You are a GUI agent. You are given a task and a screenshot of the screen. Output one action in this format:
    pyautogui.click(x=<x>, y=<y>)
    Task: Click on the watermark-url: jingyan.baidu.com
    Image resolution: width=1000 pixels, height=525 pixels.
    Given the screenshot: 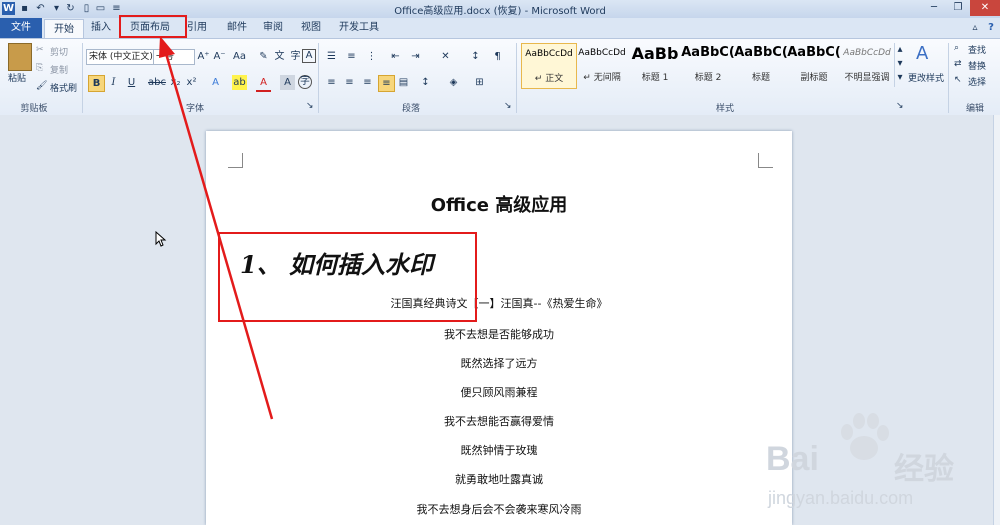 What is the action you would take?
    pyautogui.click(x=841, y=498)
    